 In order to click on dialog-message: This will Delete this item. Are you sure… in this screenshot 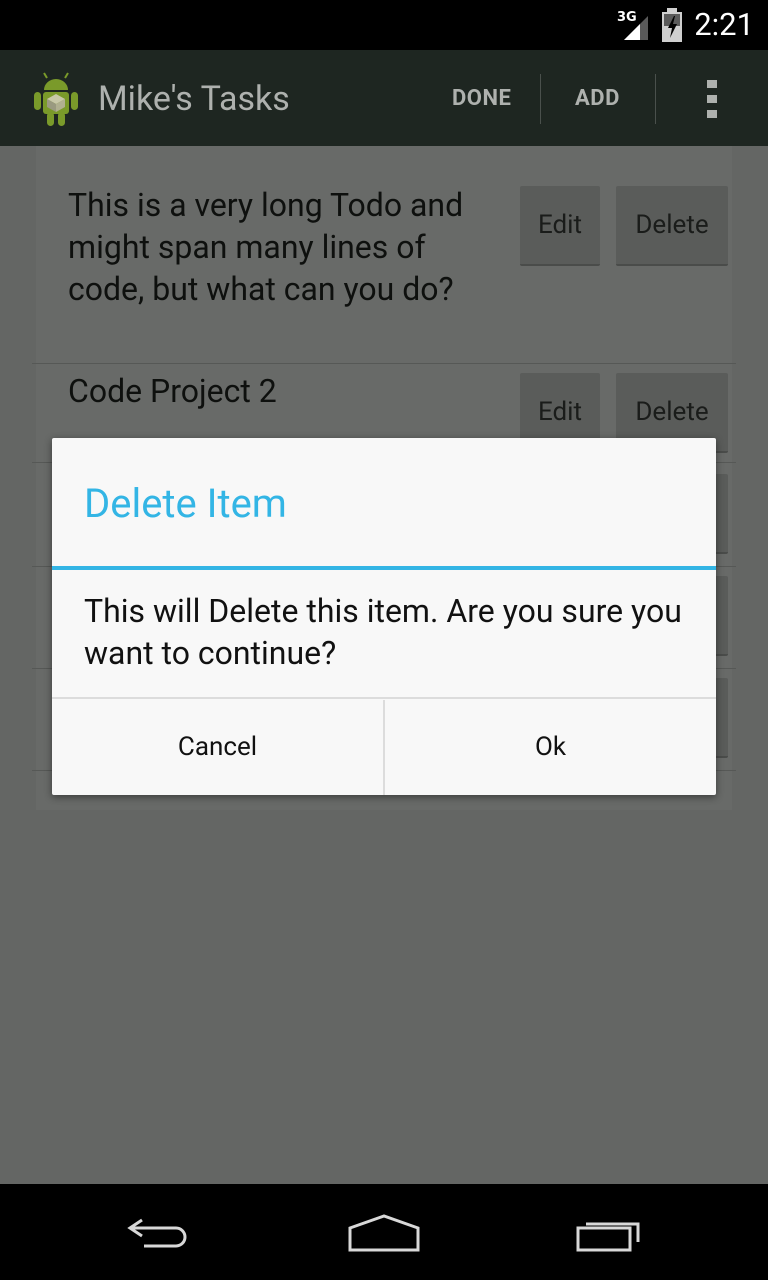, I will do `click(383, 632)`.